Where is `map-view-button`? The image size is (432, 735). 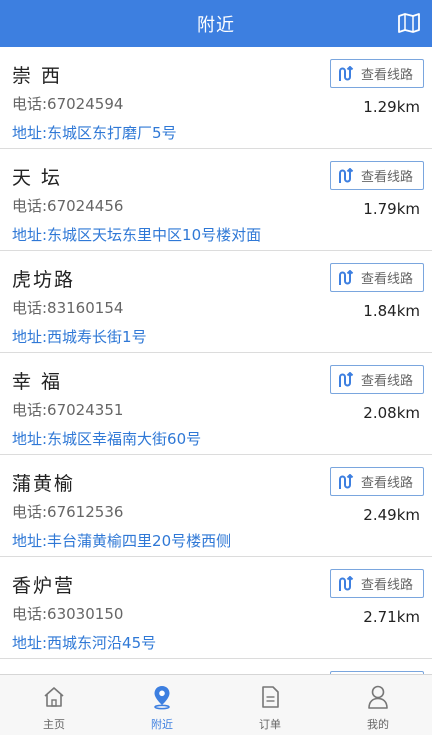
map-view-button is located at coordinates (409, 23).